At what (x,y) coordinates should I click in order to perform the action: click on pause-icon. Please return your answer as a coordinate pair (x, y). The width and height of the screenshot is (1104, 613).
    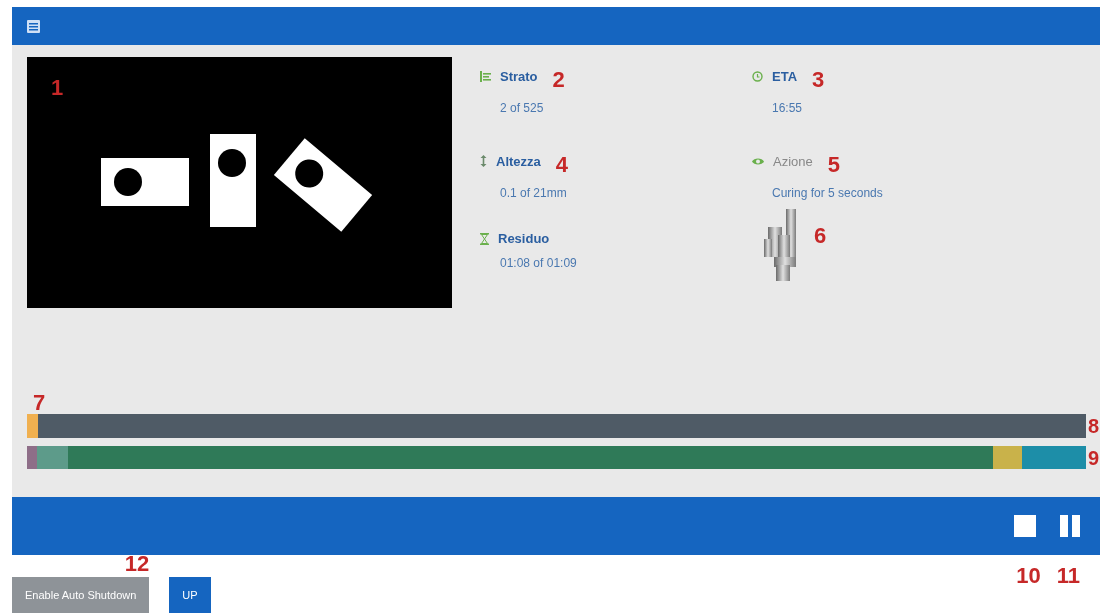
    Looking at the image, I should click on (1070, 526).